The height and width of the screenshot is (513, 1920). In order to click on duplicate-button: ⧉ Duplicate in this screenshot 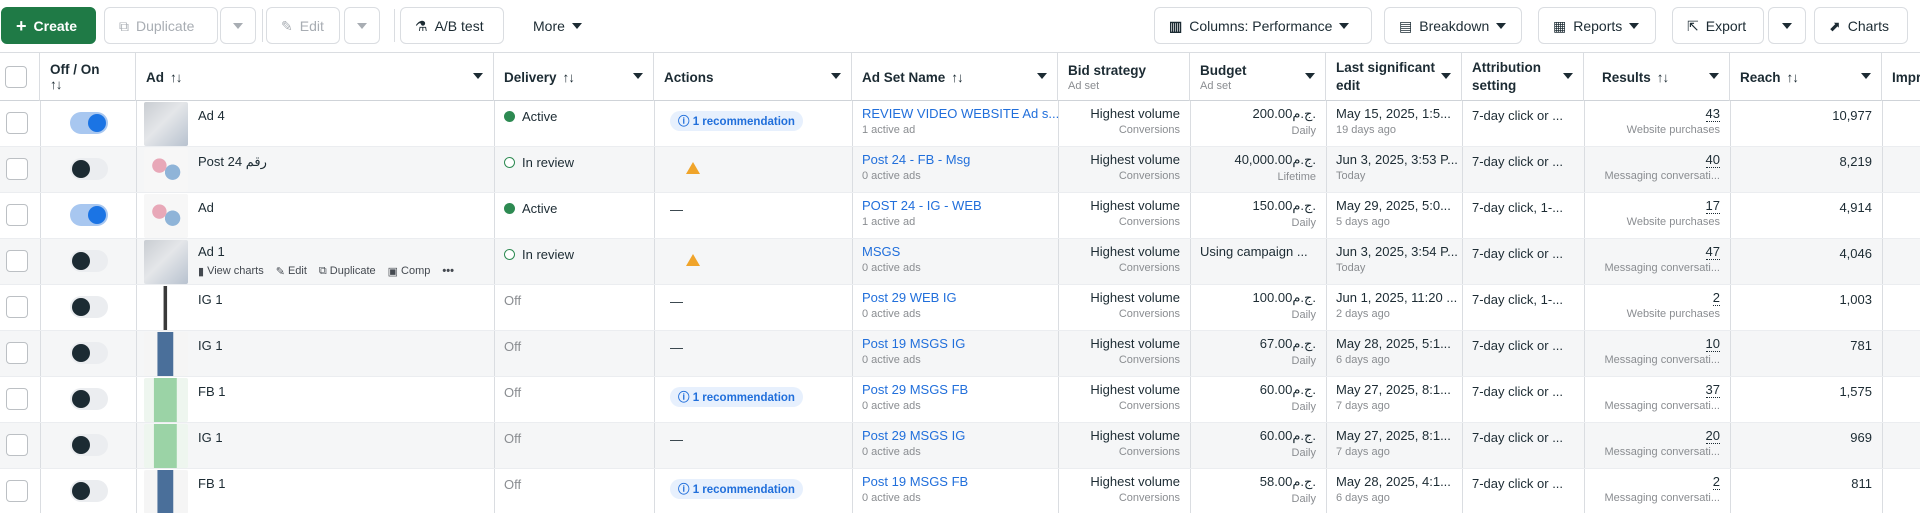, I will do `click(161, 25)`.